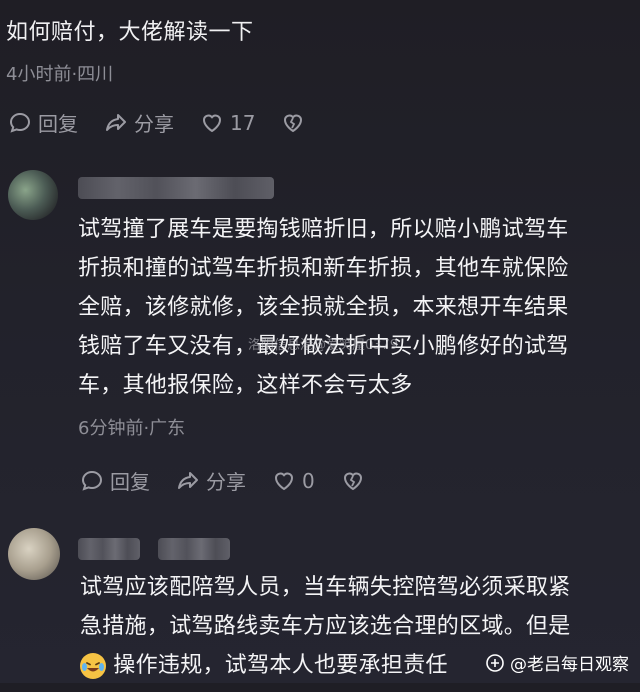 Image resolution: width=640 pixels, height=692 pixels. What do you see at coordinates (323, 229) in the screenshot?
I see `comment-1-line: 试驾撞了展车是要掏钱赔折旧，所以赔小鹏试驾车` at bounding box center [323, 229].